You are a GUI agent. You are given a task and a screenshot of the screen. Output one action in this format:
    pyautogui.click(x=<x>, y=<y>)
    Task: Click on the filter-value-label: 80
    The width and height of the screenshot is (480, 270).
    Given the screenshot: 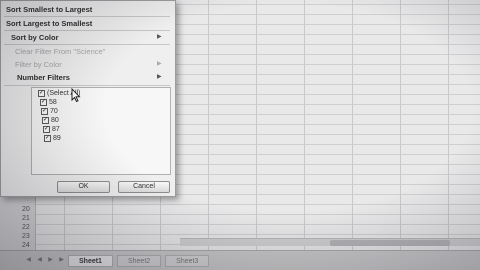 What is the action you would take?
    pyautogui.click(x=55, y=120)
    